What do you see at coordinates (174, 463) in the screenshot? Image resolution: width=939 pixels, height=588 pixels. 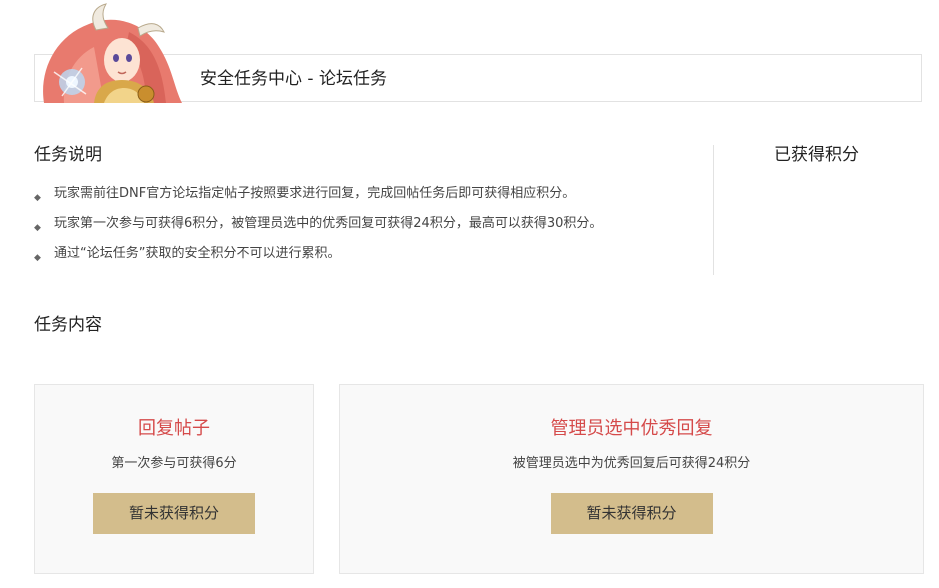 I see `card-description: 第一次参与可获得6分` at bounding box center [174, 463].